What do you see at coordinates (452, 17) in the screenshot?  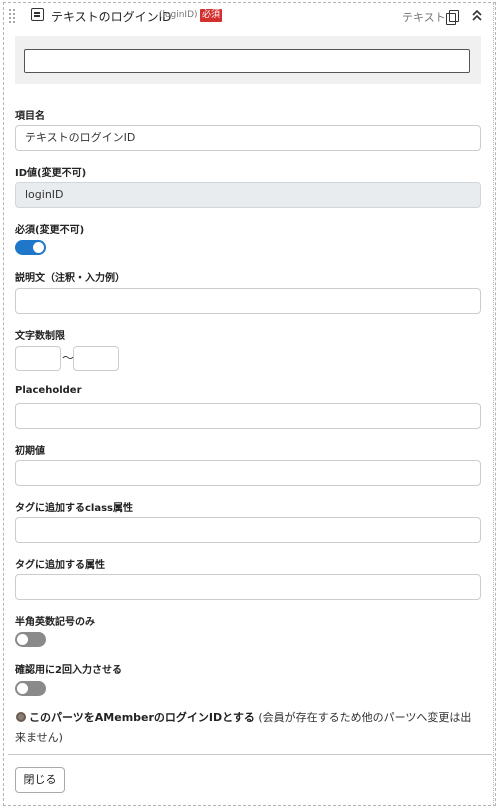 I see `copy-icon` at bounding box center [452, 17].